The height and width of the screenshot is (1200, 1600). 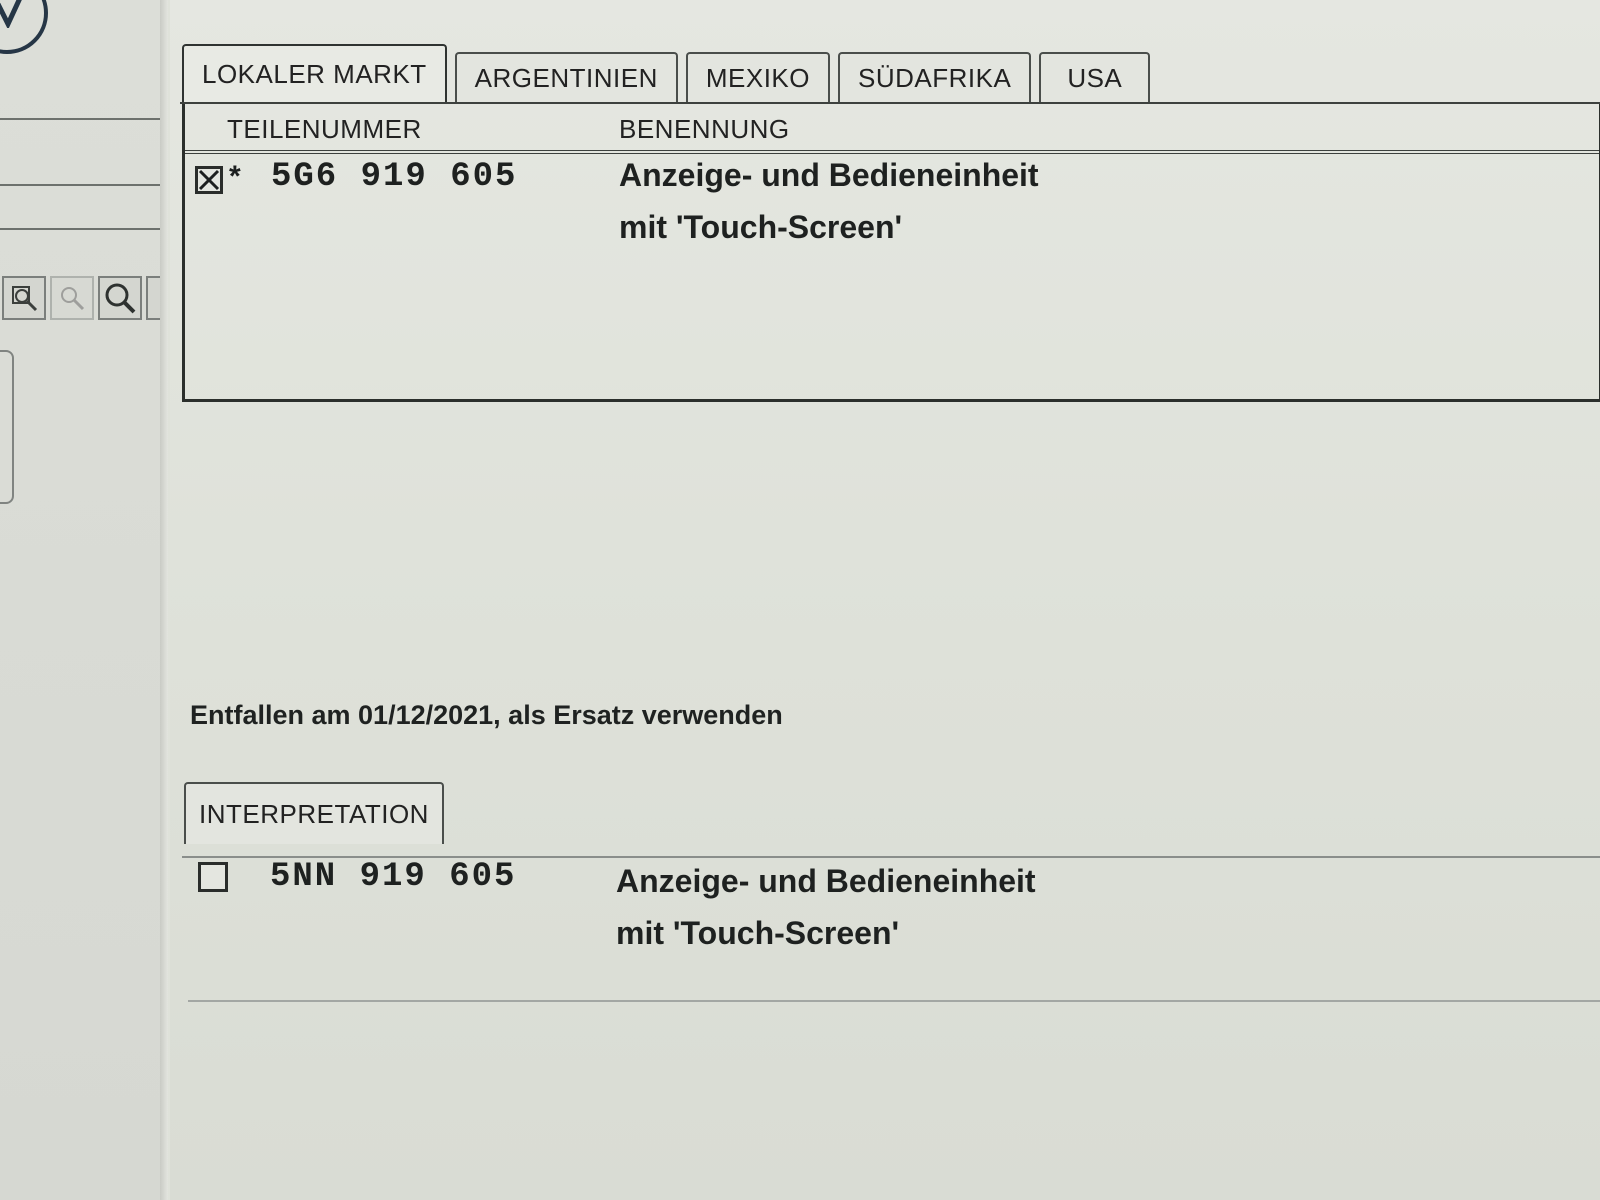 What do you see at coordinates (24, 298) in the screenshot?
I see `zoom-in-icon` at bounding box center [24, 298].